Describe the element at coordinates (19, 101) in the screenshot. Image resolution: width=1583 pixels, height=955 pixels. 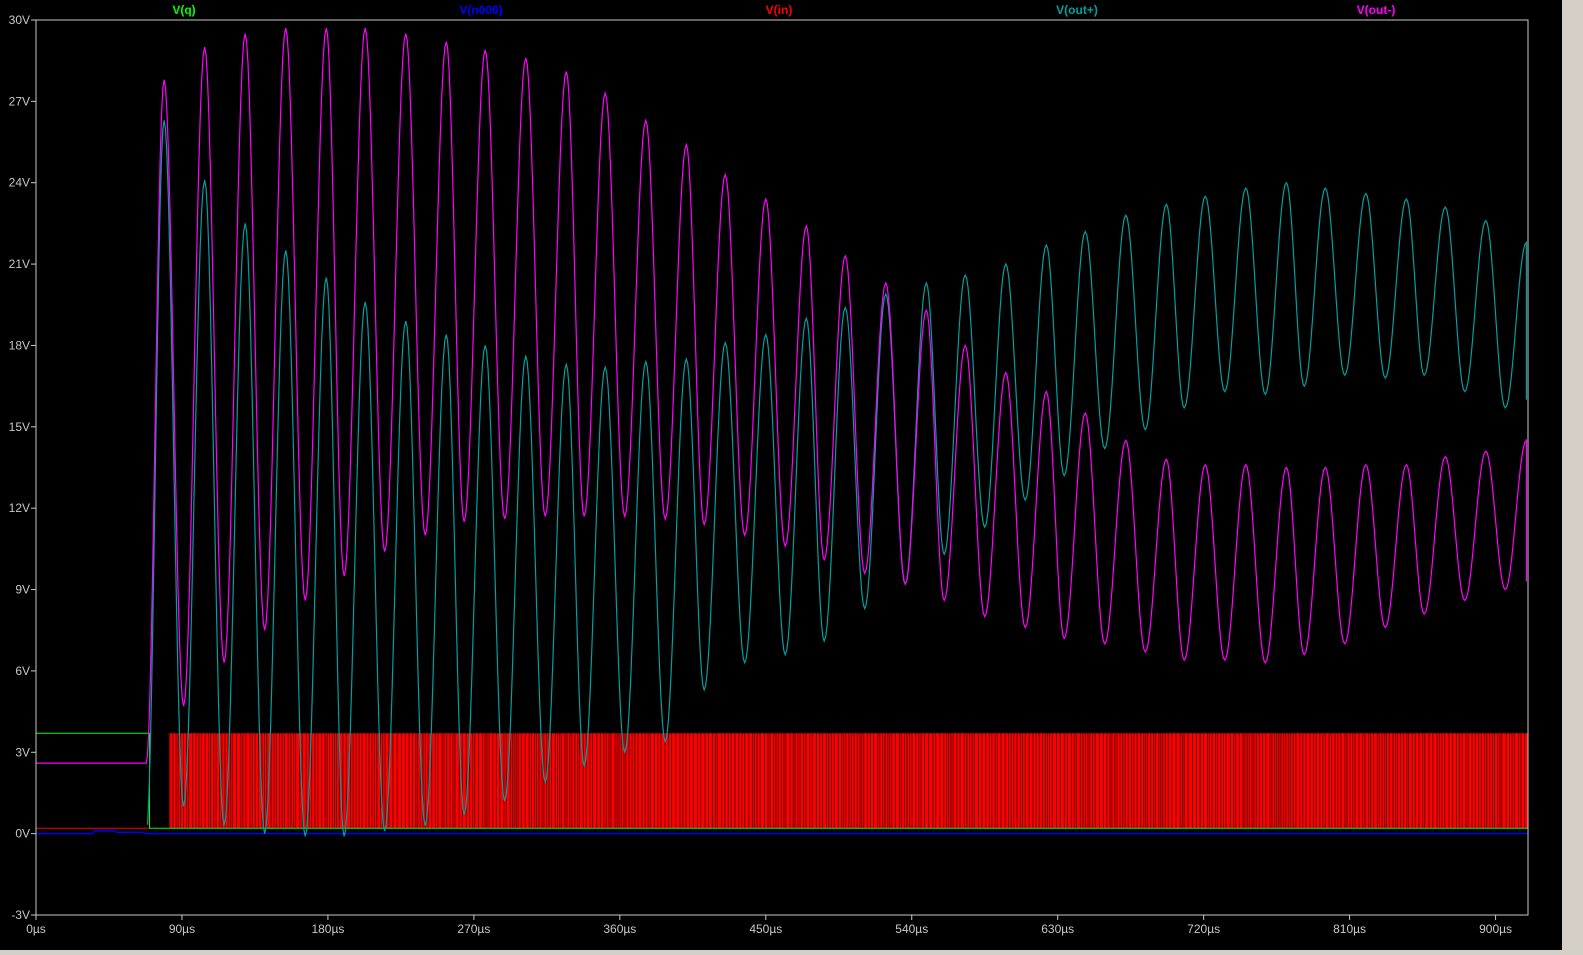
I see `y-tick-label: 27V` at that location.